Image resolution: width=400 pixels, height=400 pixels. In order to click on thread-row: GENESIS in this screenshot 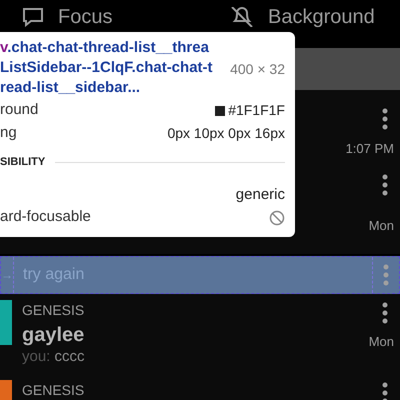, I will do `click(200, 387)`.